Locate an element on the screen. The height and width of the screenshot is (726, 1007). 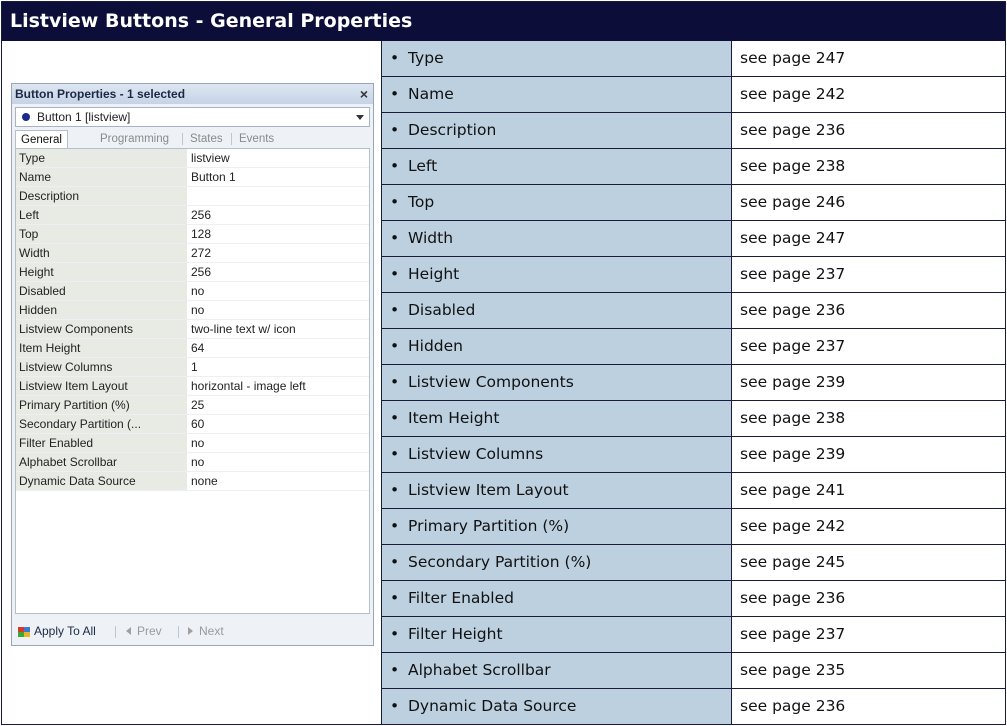
apply-to-all-button: Apply To All is located at coordinates (65, 631).